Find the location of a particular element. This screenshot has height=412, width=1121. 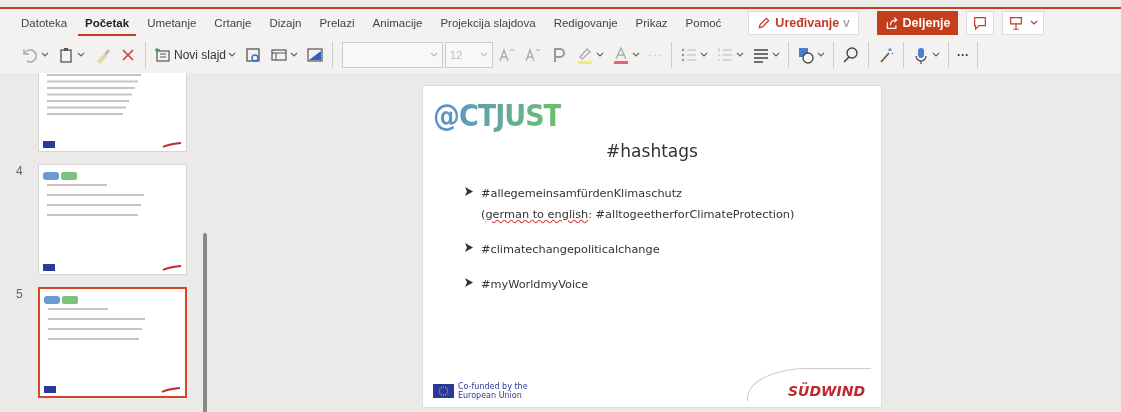

undo-icon is located at coordinates (30, 55).